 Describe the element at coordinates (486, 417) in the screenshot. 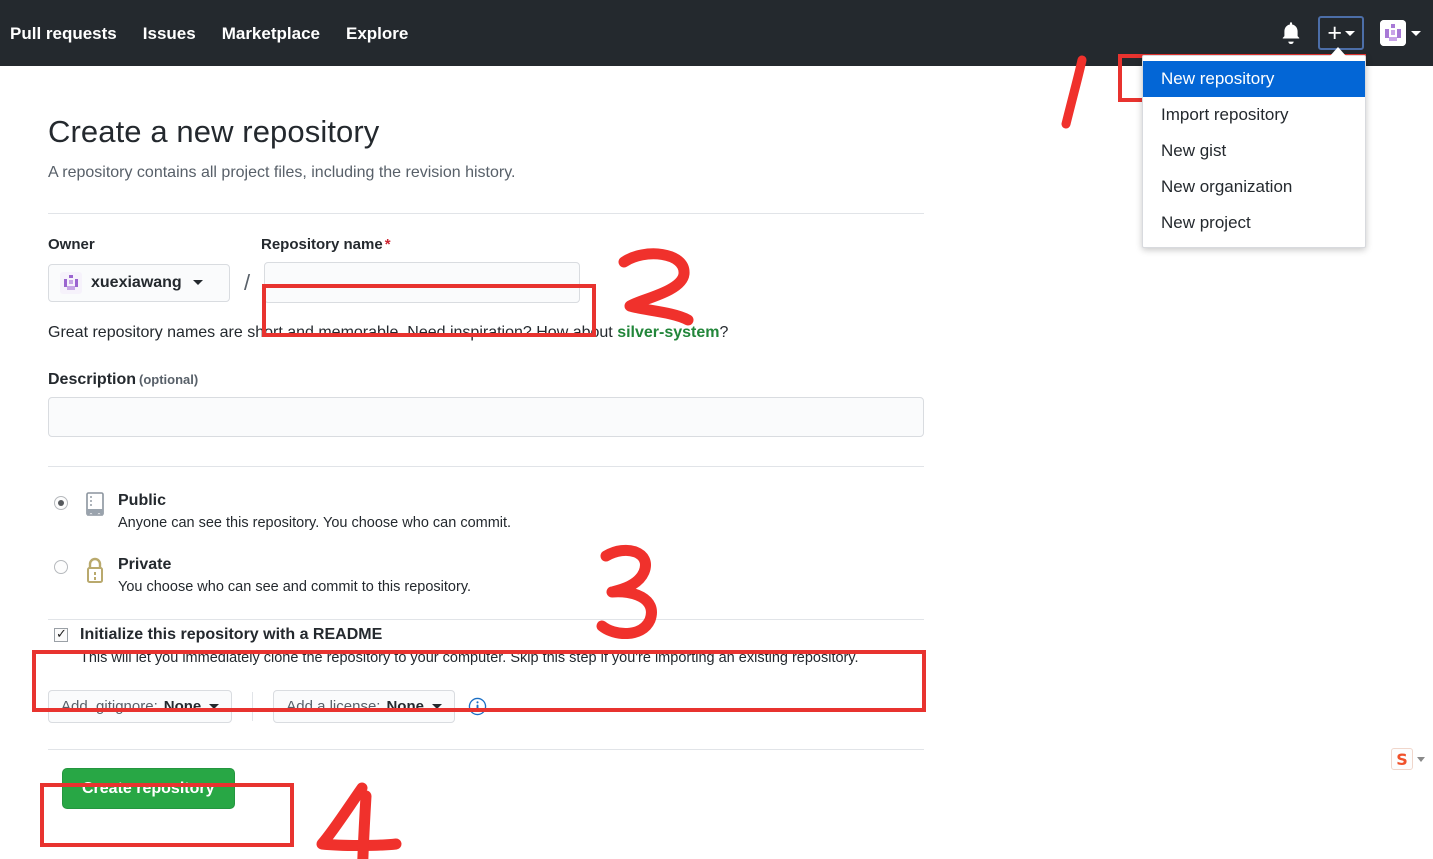

I see `description-input` at that location.